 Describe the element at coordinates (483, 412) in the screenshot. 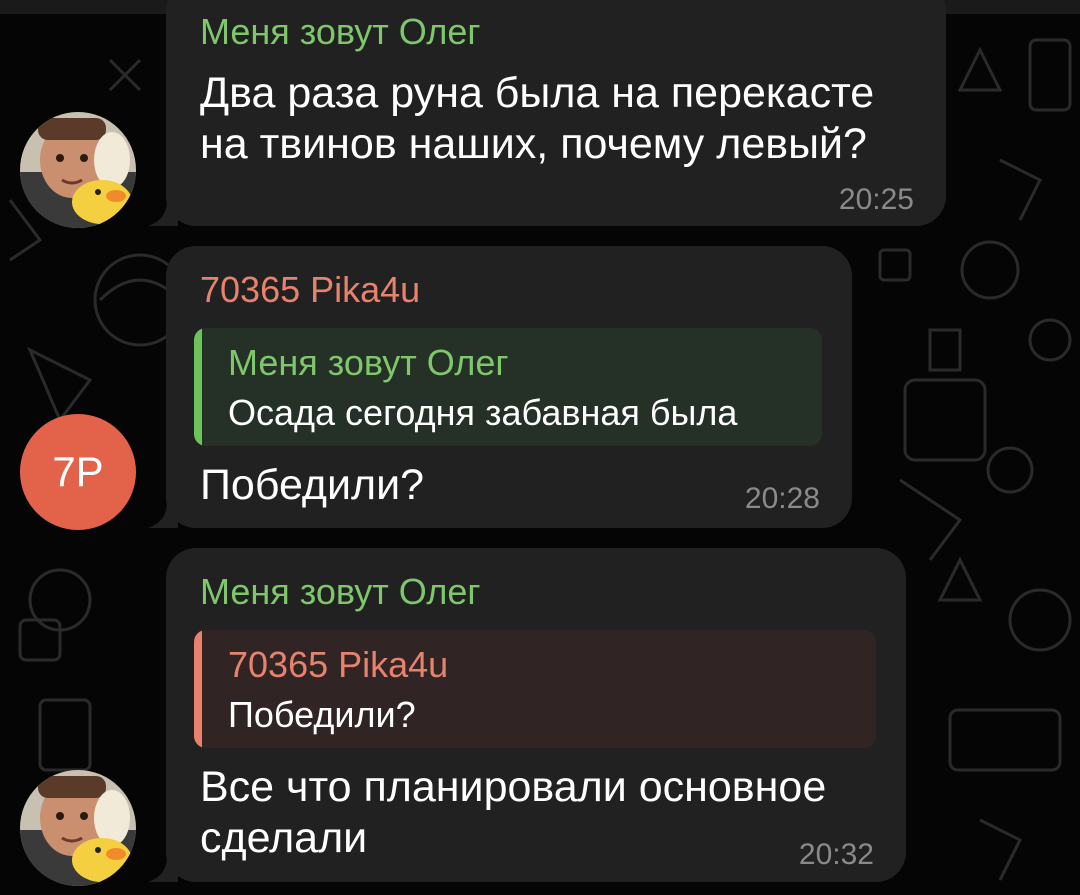

I see `reply-text: Осада сегодня забавная была` at that location.